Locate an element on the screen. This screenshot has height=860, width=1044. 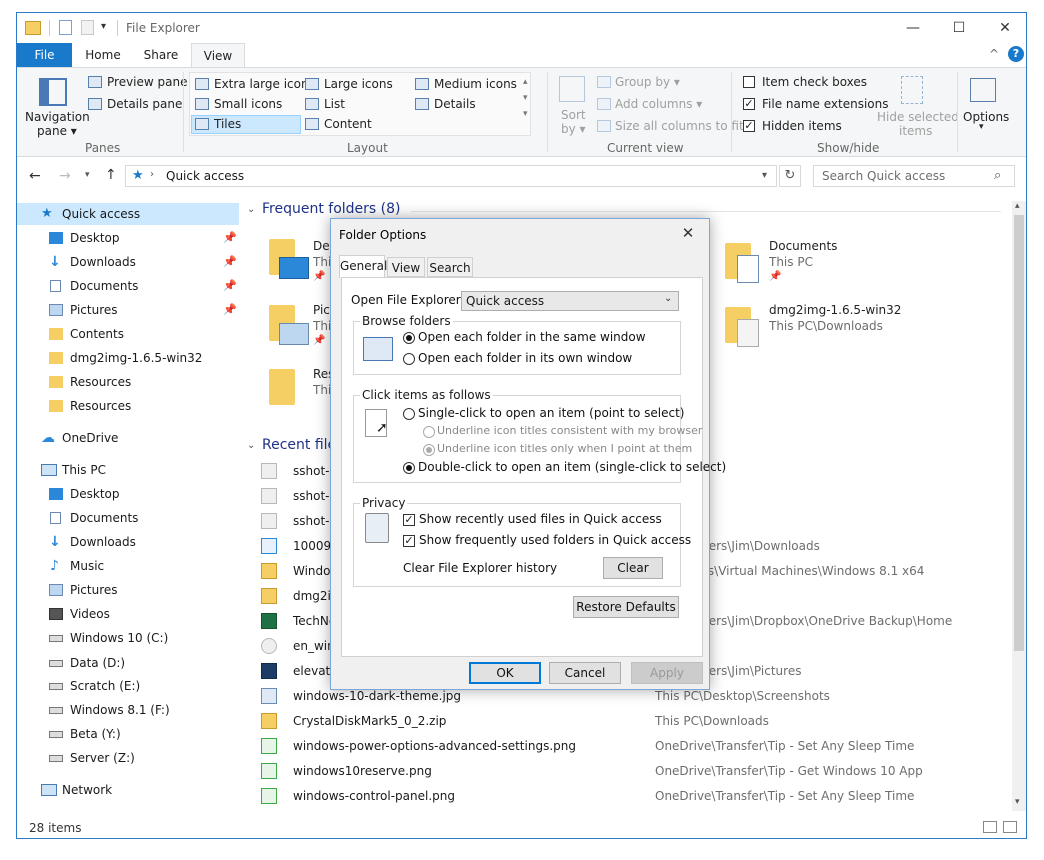
tab-share: Share is located at coordinates (161, 55).